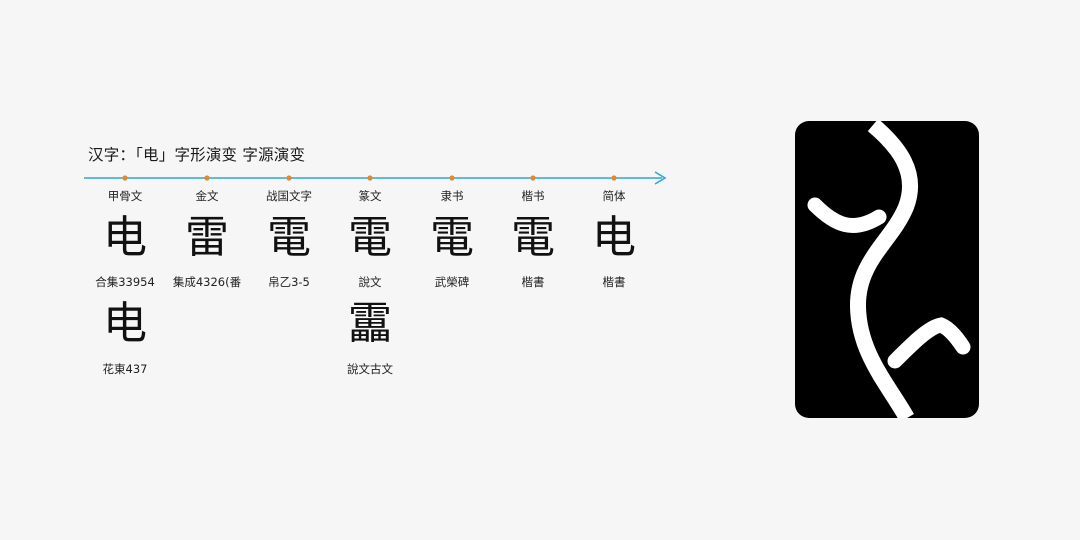  I want to click on stage-era-label: 金文, so click(207, 196).